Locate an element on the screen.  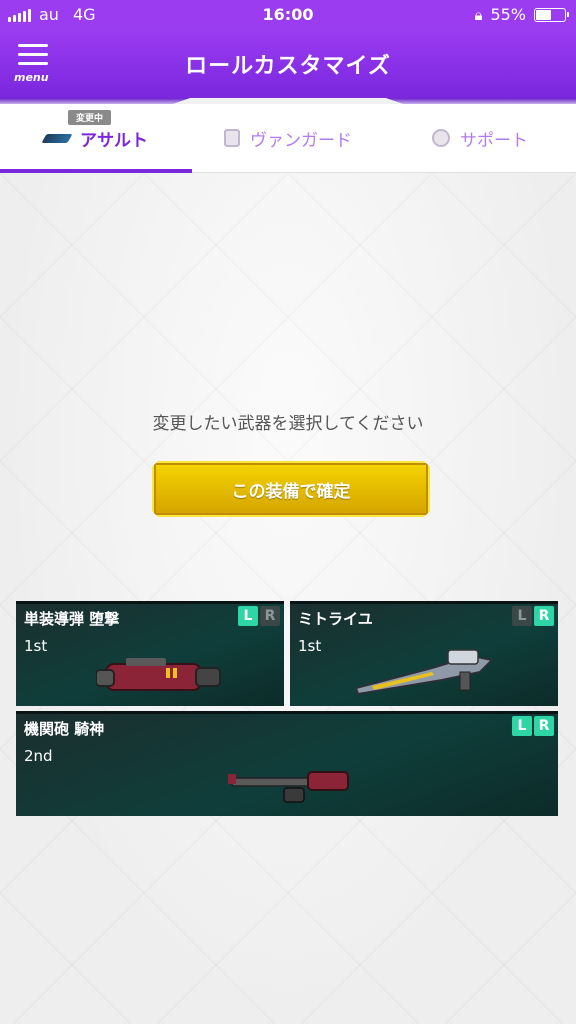
weapon-name: 単装導弾 堕撃 is located at coordinates (72, 619).